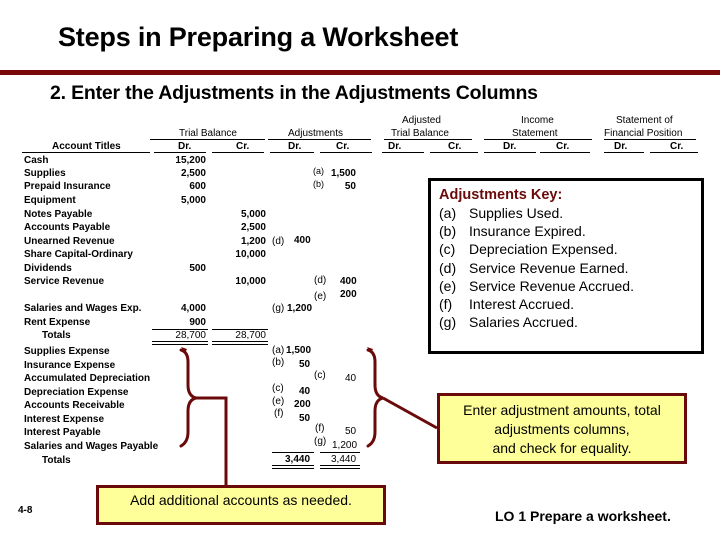  I want to click on adj-dr-value: 1,200, so click(300, 308).